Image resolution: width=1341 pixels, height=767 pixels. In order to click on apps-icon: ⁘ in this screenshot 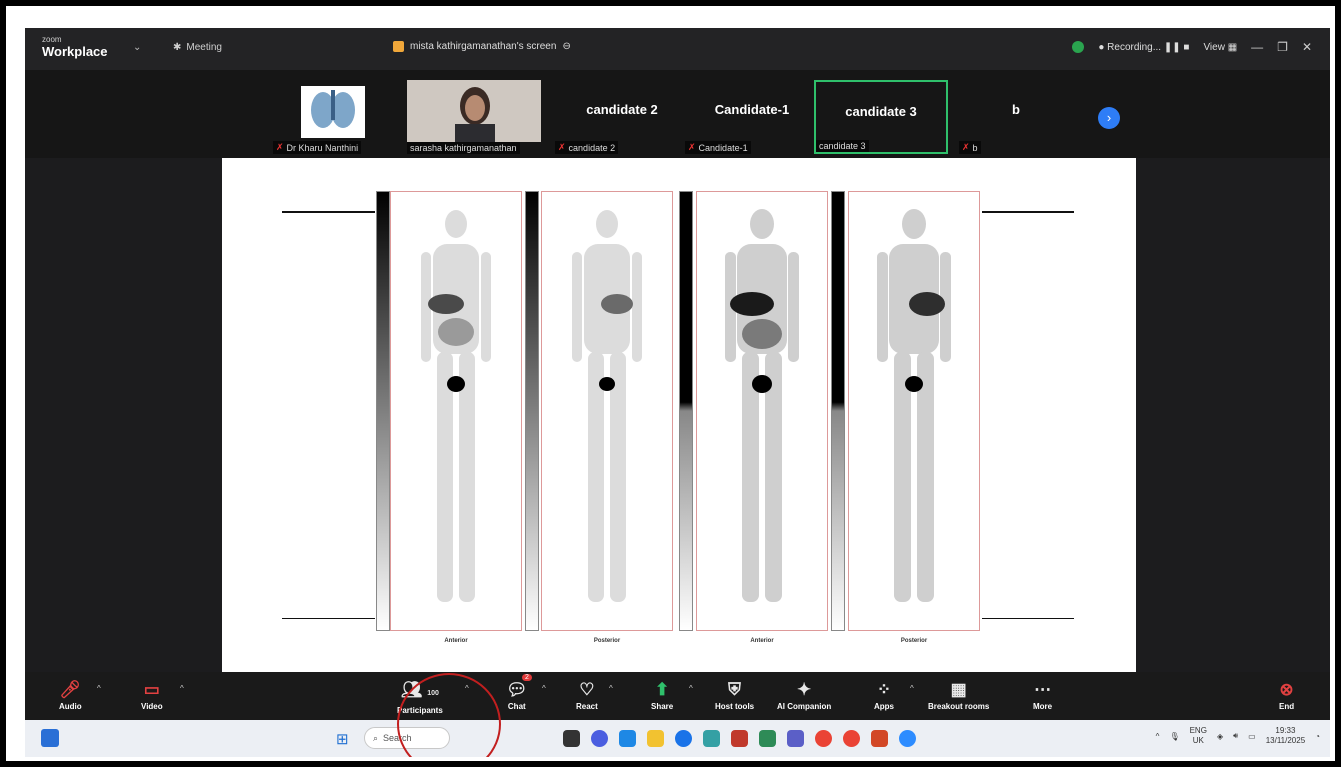, I will do `click(884, 689)`.